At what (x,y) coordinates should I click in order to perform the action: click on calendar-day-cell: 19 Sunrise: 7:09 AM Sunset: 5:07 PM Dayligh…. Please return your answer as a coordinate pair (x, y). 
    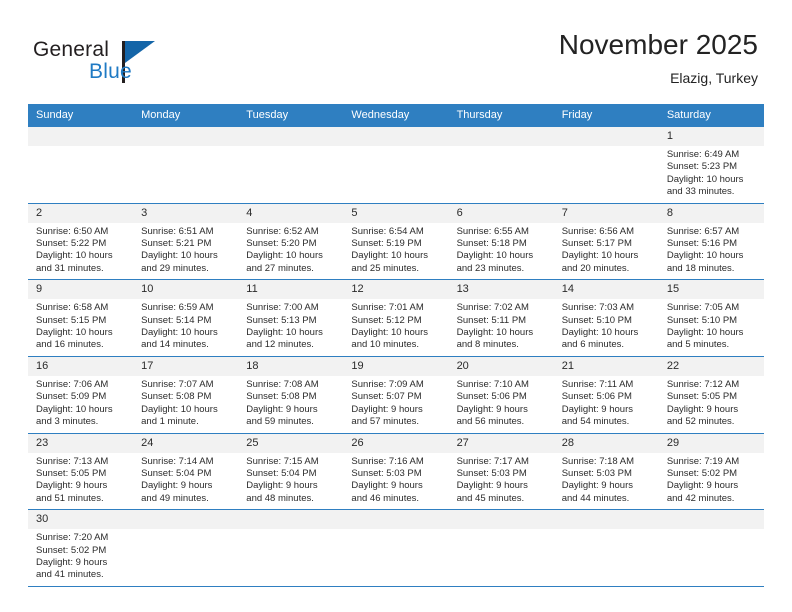
    Looking at the image, I should click on (396, 395).